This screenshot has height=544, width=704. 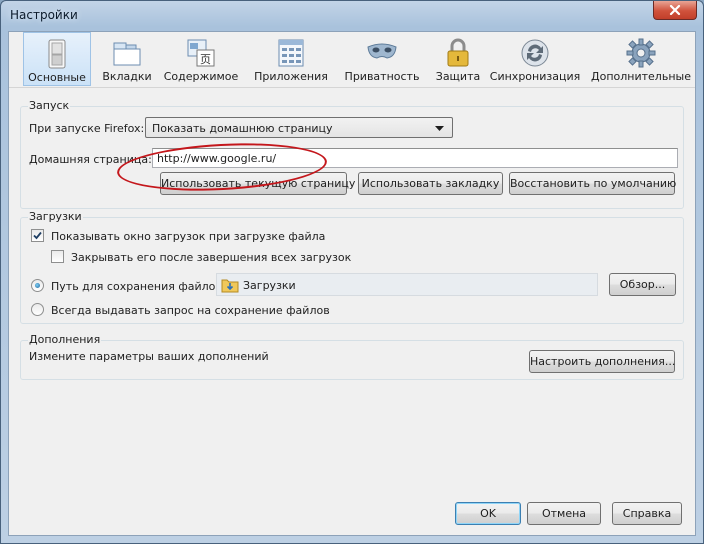 I want to click on save-path-radio, so click(x=37, y=285).